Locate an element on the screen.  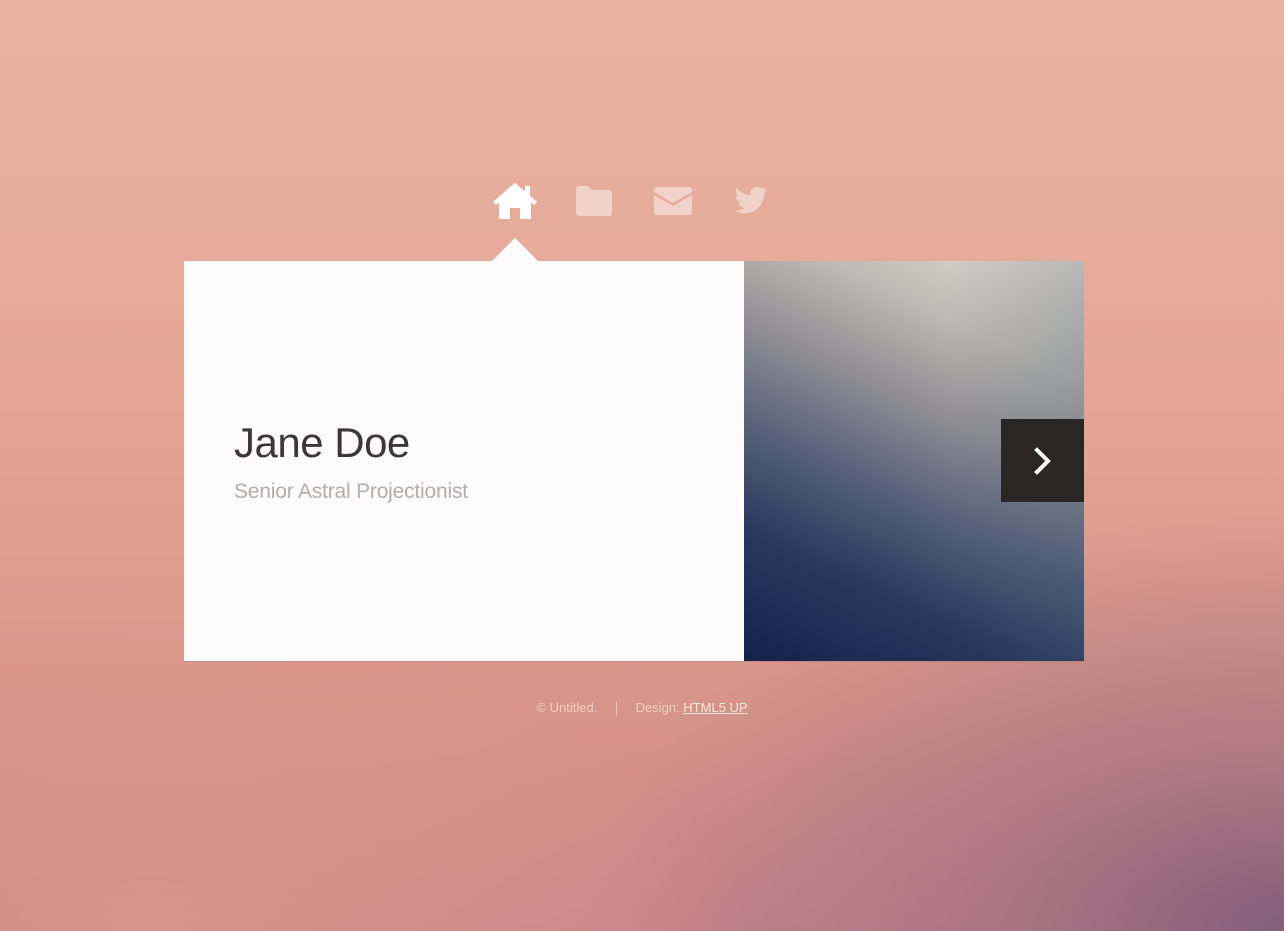
next-button is located at coordinates (1042, 460).